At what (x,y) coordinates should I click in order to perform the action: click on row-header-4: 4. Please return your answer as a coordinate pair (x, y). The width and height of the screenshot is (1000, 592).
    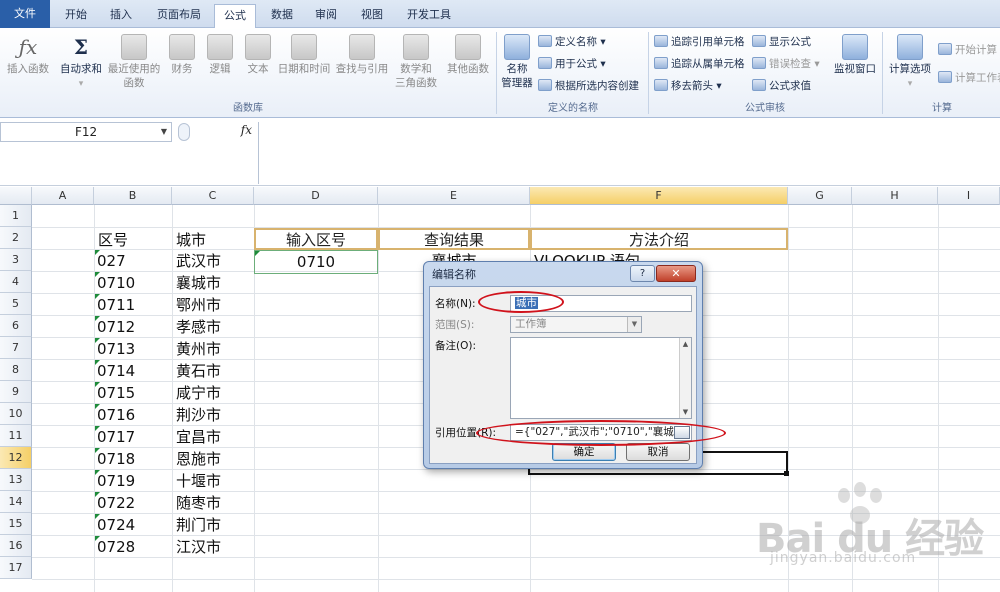
    Looking at the image, I should click on (16, 282).